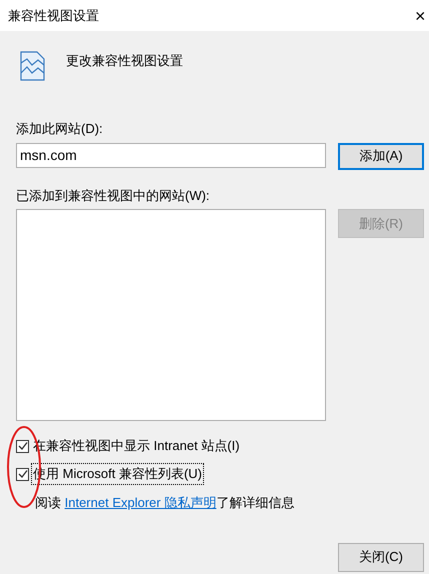 The image size is (429, 574). Describe the element at coordinates (124, 61) in the screenshot. I see `header-text: 更改兼容性视图设置` at that location.